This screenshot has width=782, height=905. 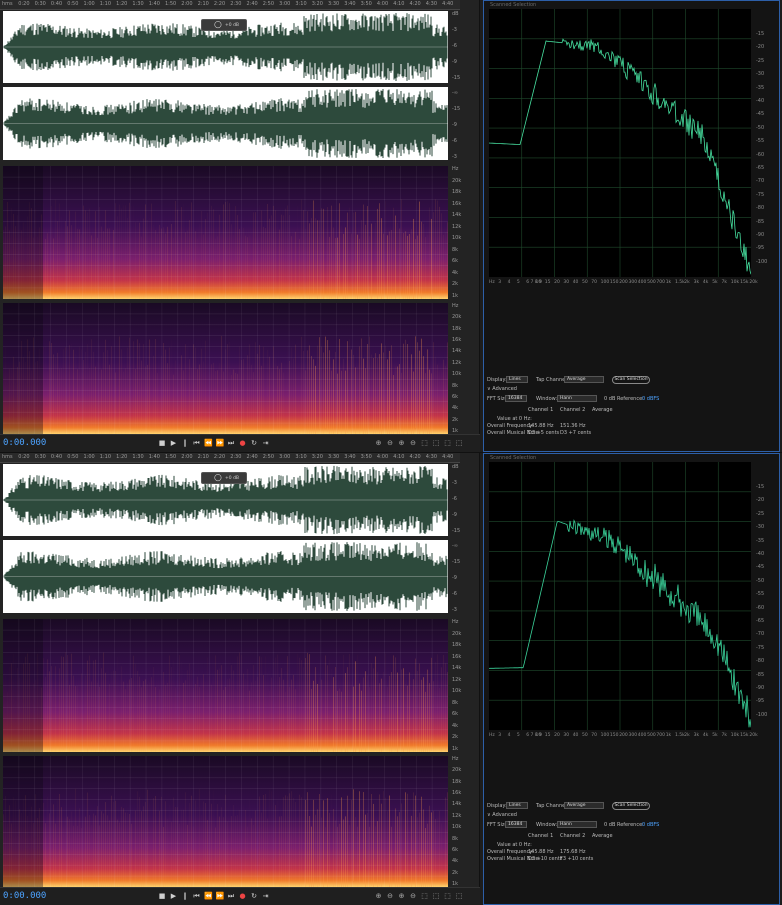 What do you see at coordinates (760, 101) in the screenshot?
I see `db-axis-label: -40` at bounding box center [760, 101].